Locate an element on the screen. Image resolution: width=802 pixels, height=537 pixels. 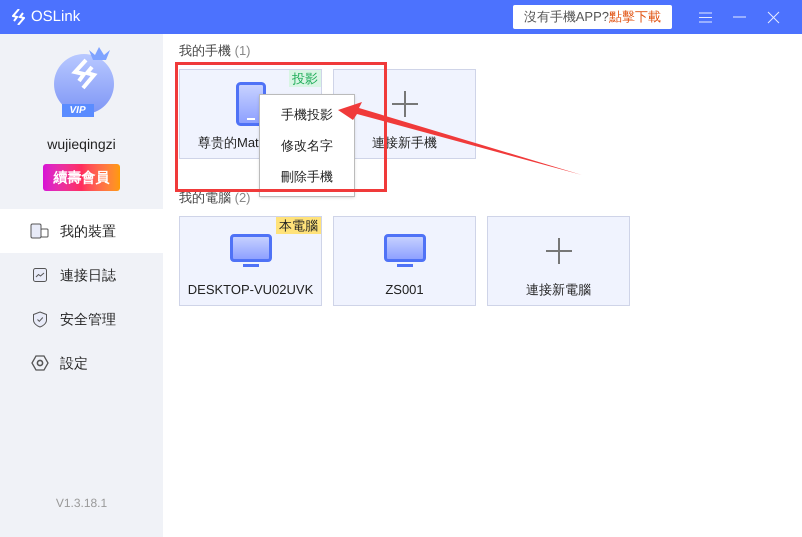
device-name: 連接新電腦 is located at coordinates (558, 290).